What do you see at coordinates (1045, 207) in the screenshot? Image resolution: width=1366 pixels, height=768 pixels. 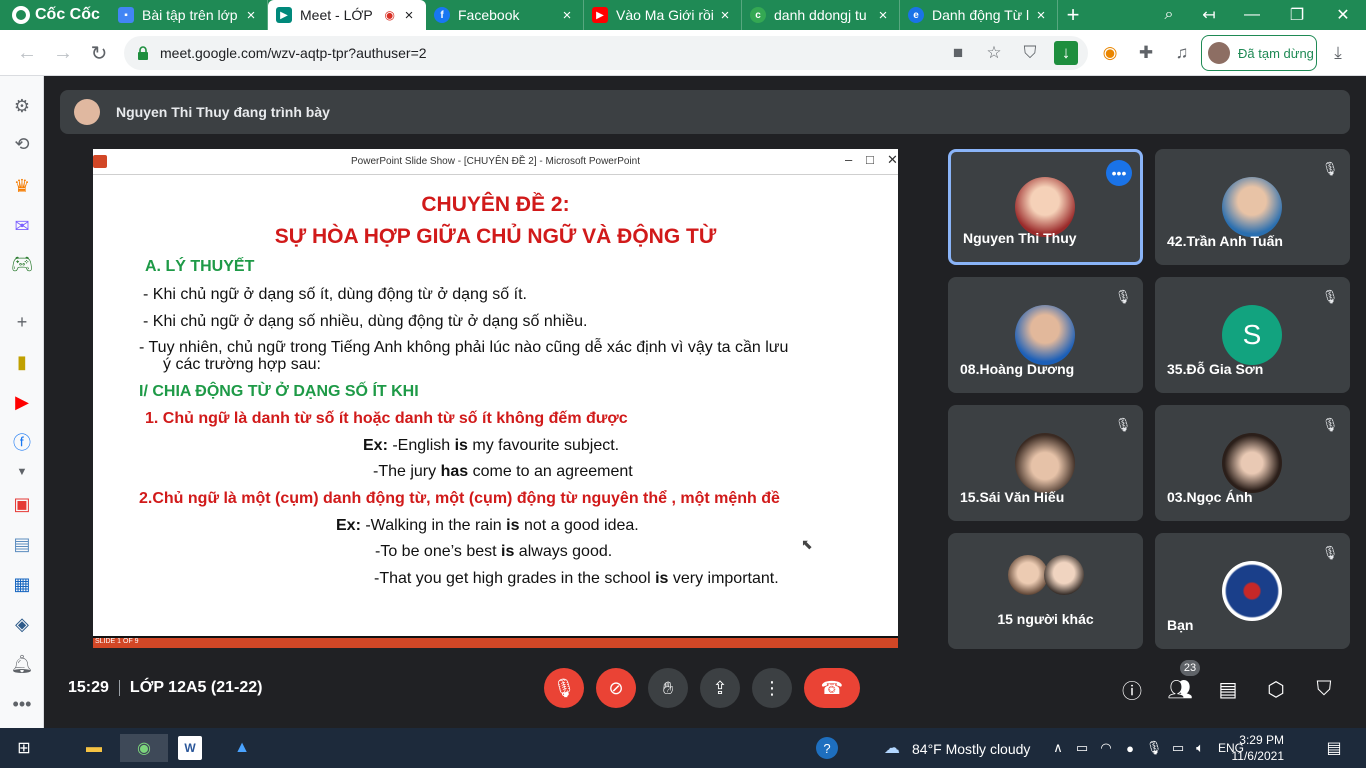 I see `participant-tile: ••• Nguyen Thi Thuy` at bounding box center [1045, 207].